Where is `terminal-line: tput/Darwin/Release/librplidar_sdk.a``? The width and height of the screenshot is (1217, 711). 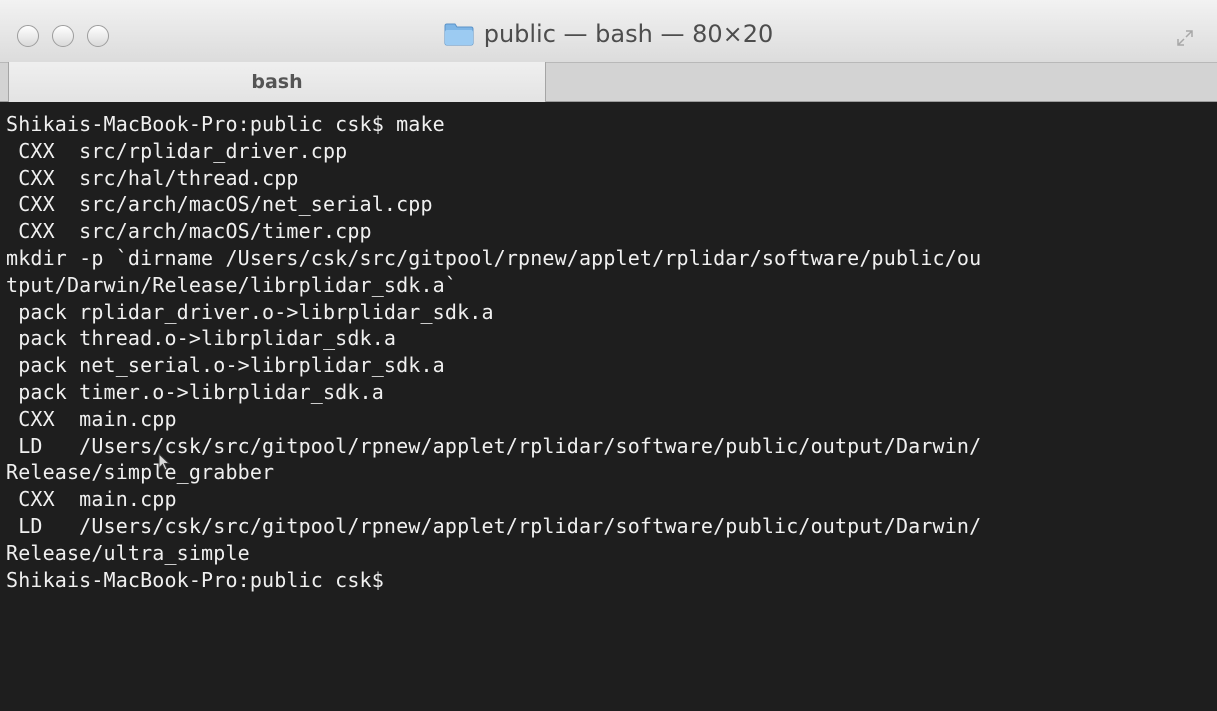 terminal-line: tput/Darwin/Release/librplidar_sdk.a` is located at coordinates (232, 284).